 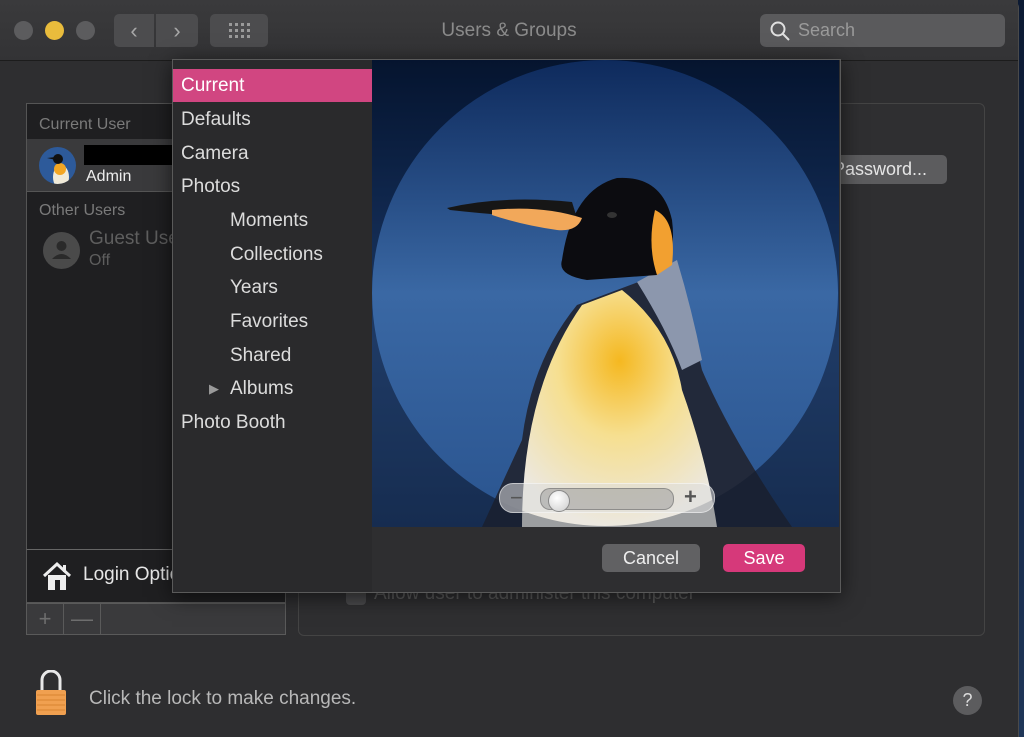 I want to click on search-input, so click(x=893, y=30).